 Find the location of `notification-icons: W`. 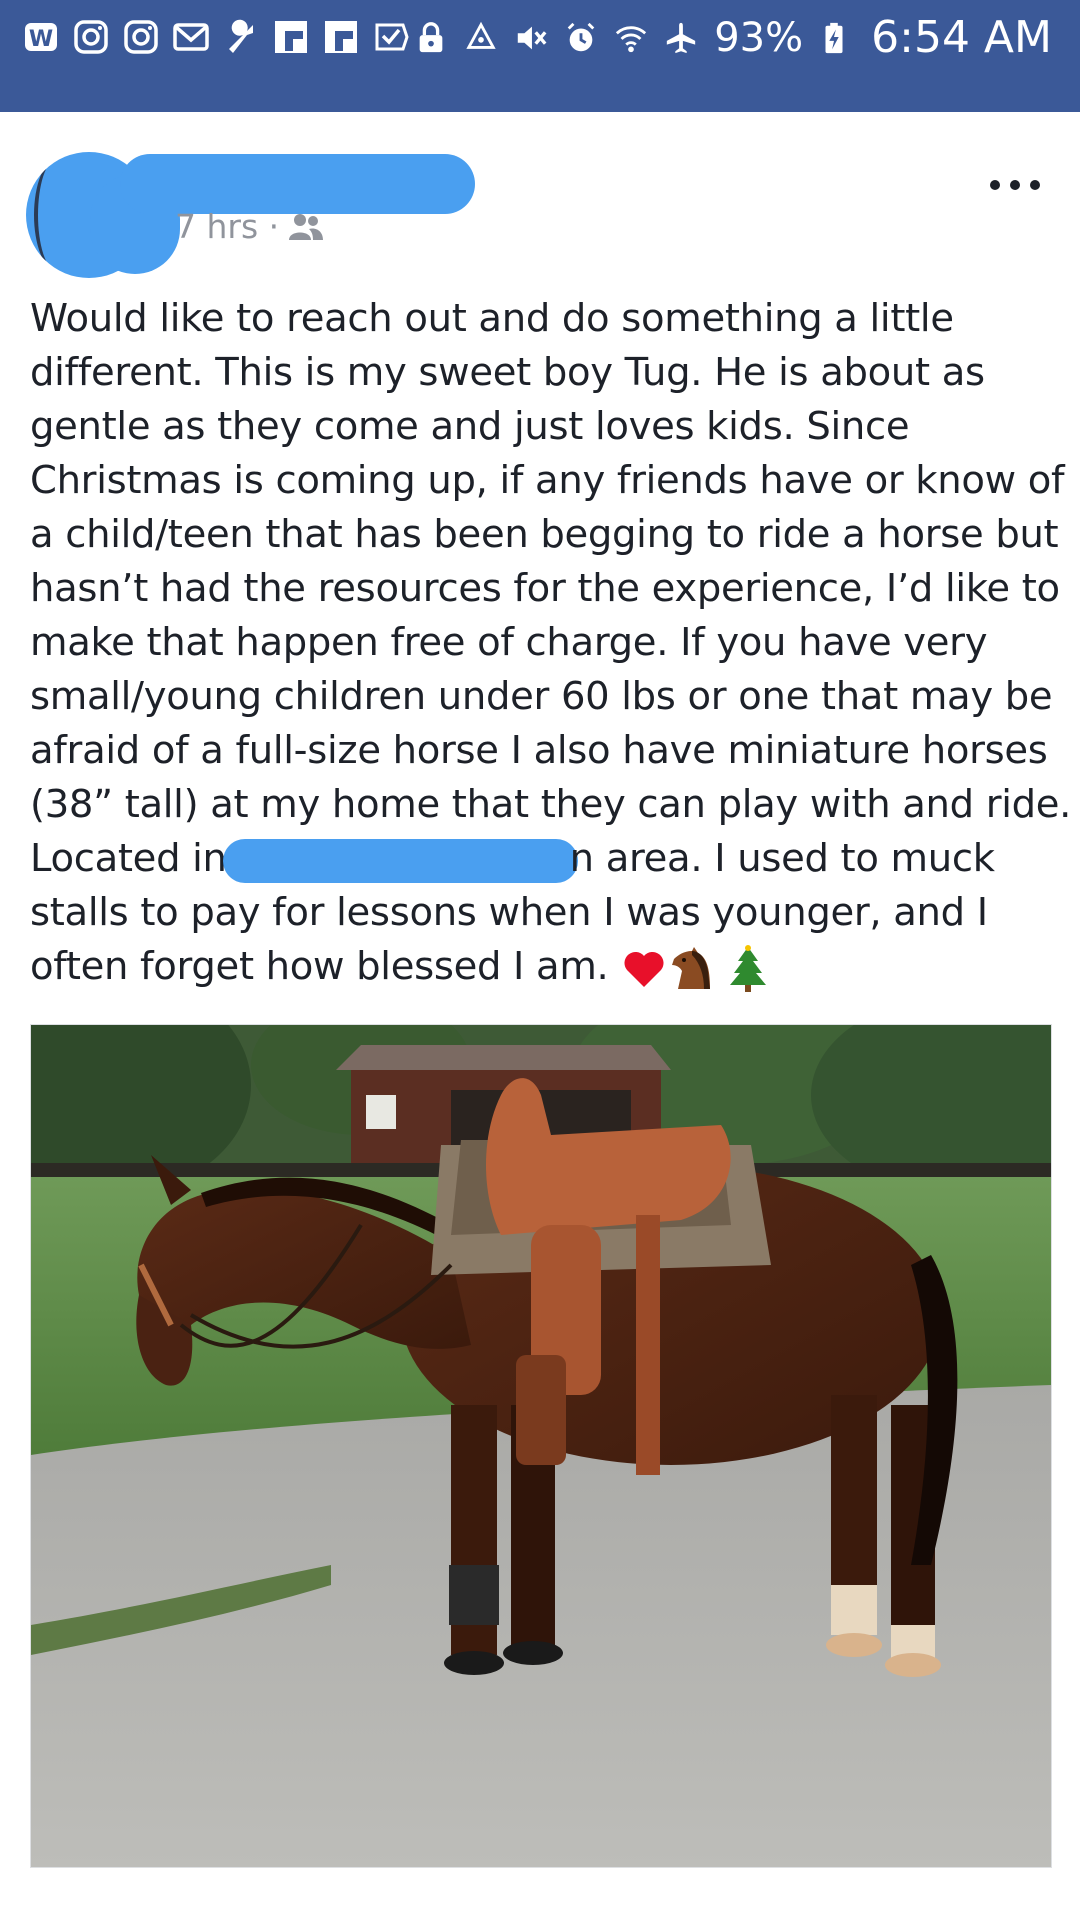

notification-icons: W is located at coordinates (216, 37).